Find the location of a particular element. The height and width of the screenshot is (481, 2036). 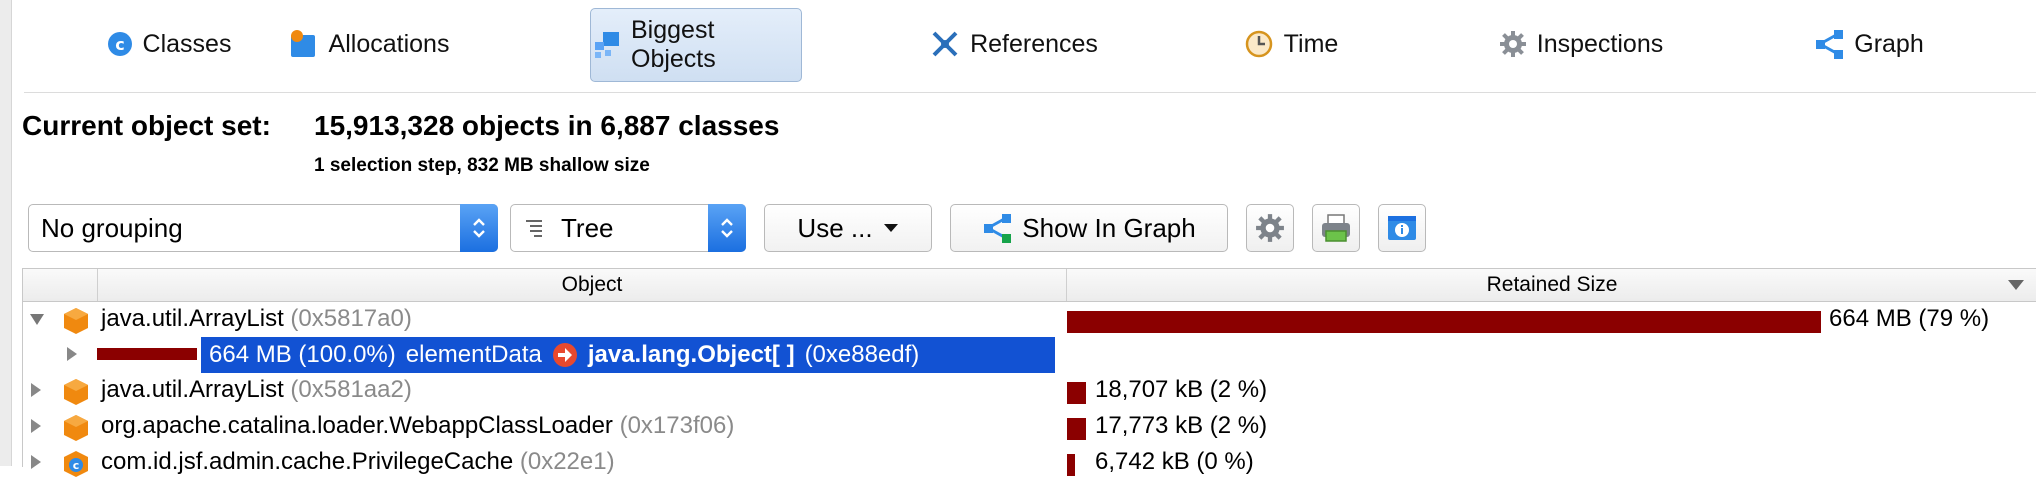

column-header-object: Object is located at coordinates (592, 285).